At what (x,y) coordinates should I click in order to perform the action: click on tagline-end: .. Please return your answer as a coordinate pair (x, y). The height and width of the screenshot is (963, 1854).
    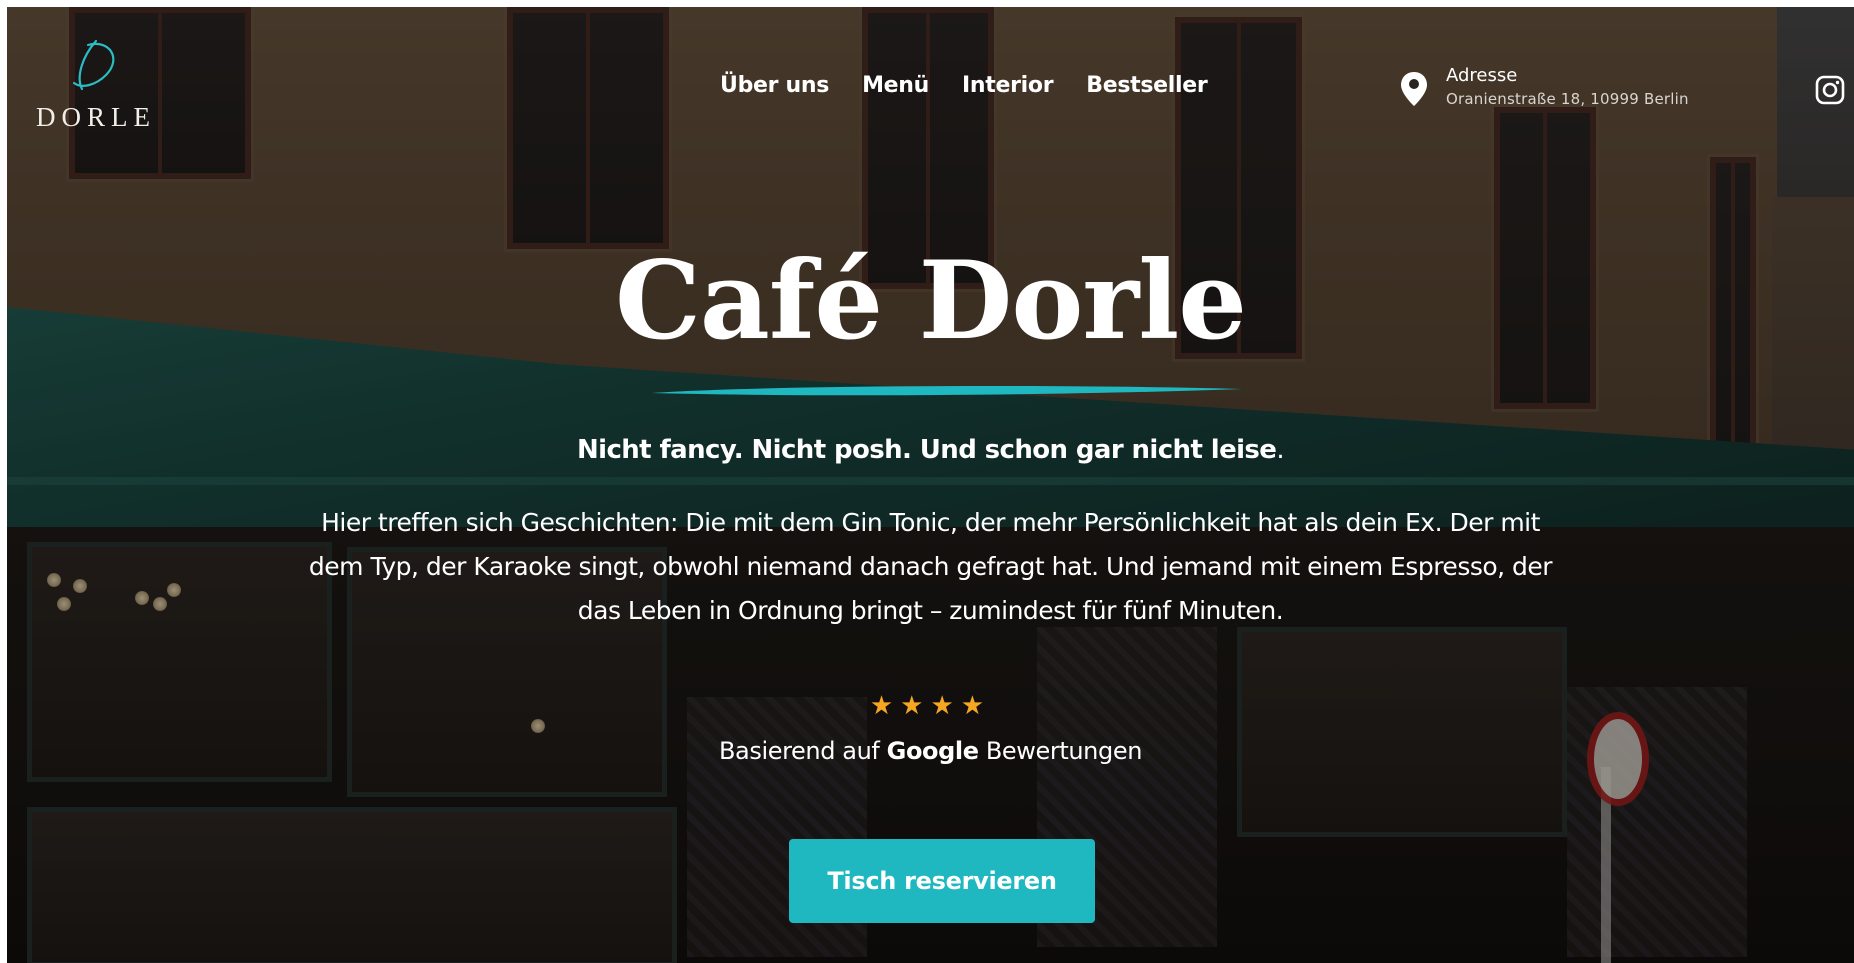
    Looking at the image, I should click on (1280, 450).